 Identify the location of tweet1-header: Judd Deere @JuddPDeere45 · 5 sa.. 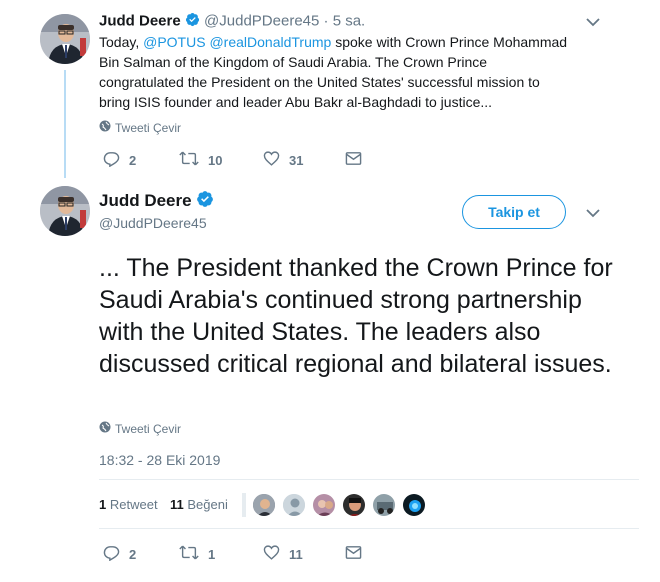
(232, 21).